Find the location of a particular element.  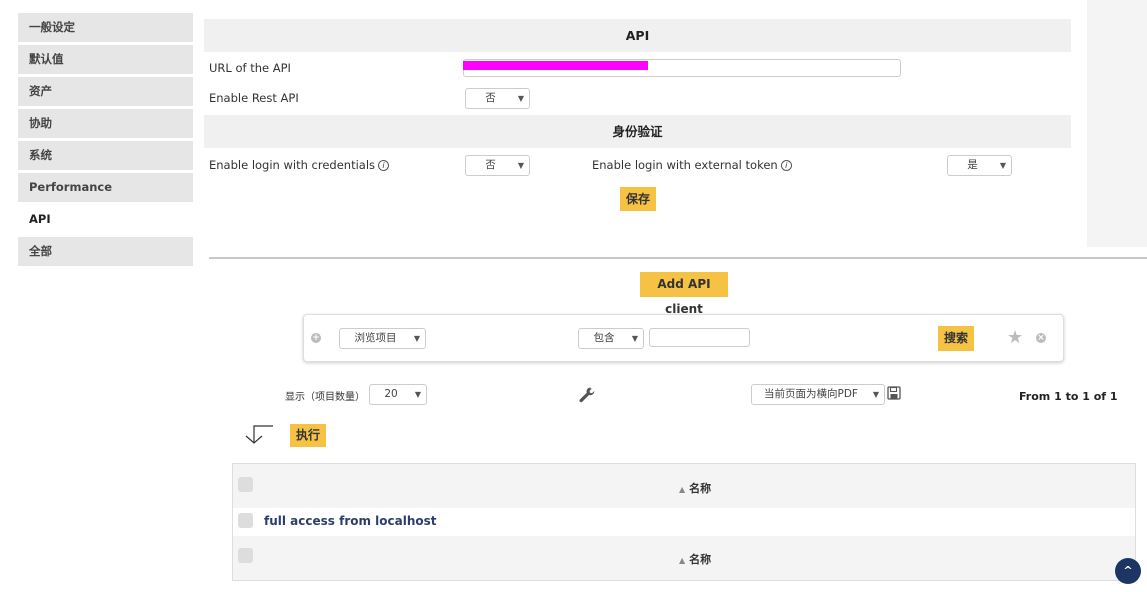

search-operator-value: 包含 is located at coordinates (604, 338).